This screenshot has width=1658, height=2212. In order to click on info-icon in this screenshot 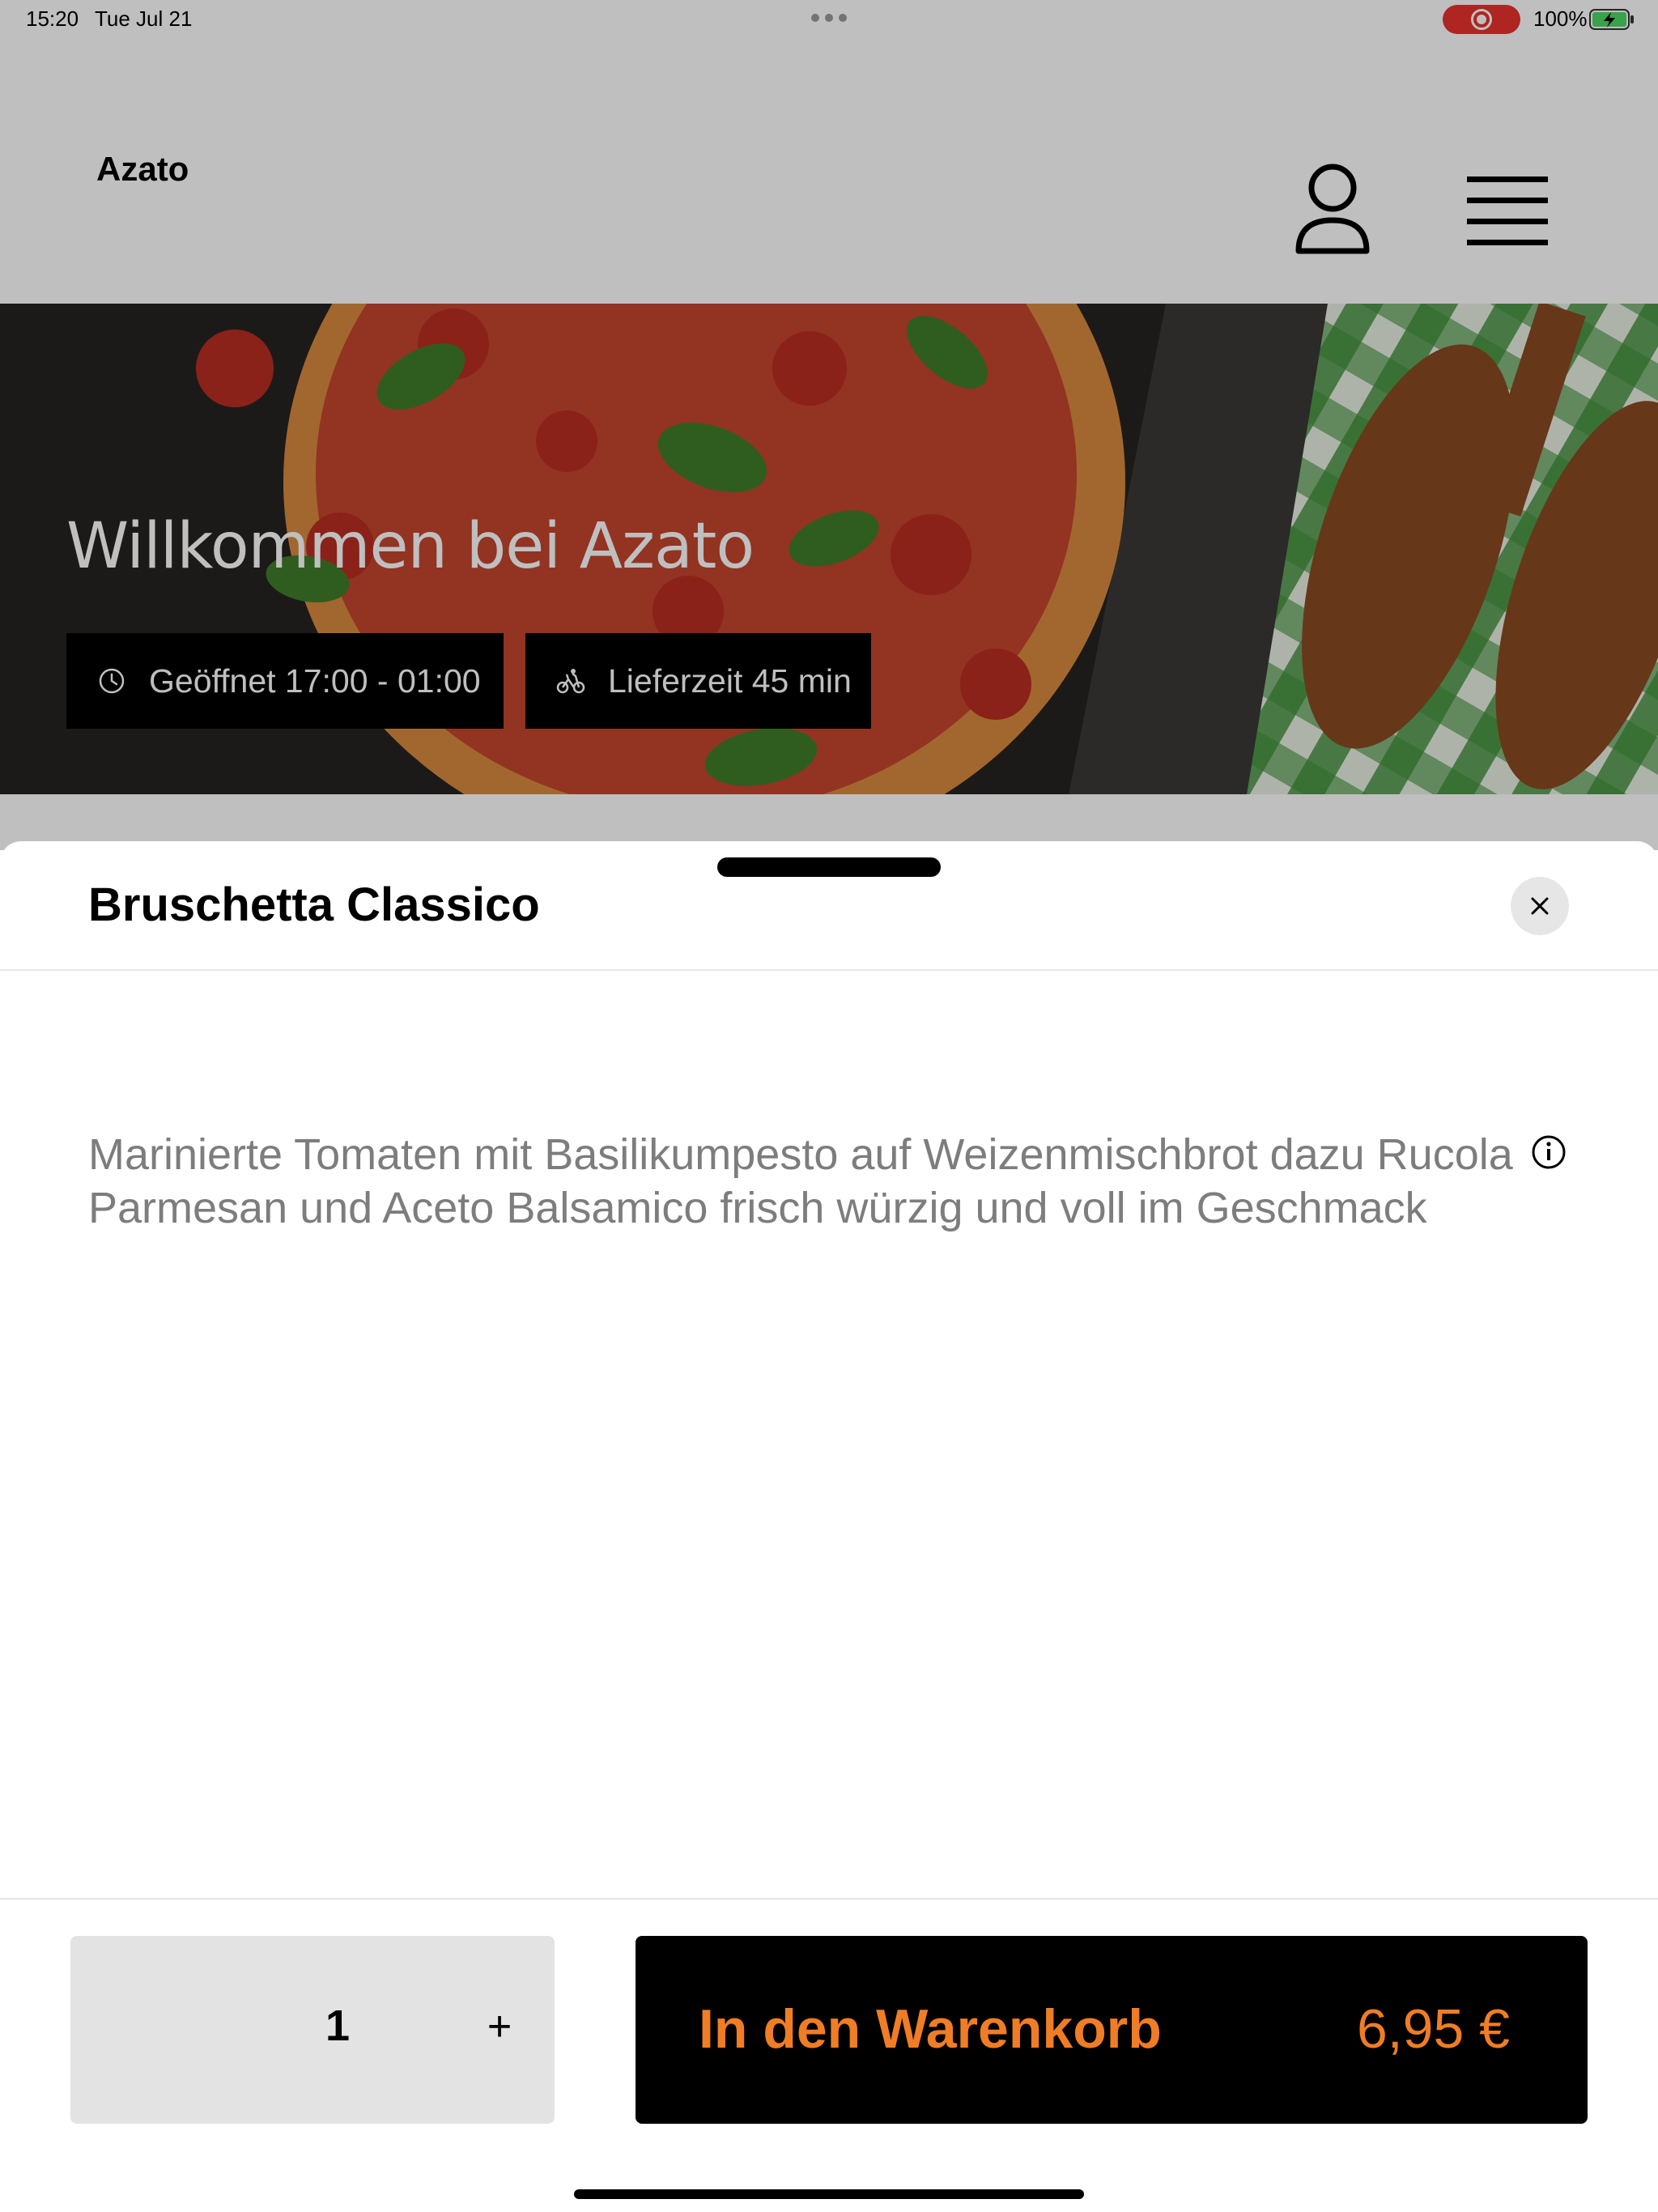, I will do `click(1549, 1152)`.